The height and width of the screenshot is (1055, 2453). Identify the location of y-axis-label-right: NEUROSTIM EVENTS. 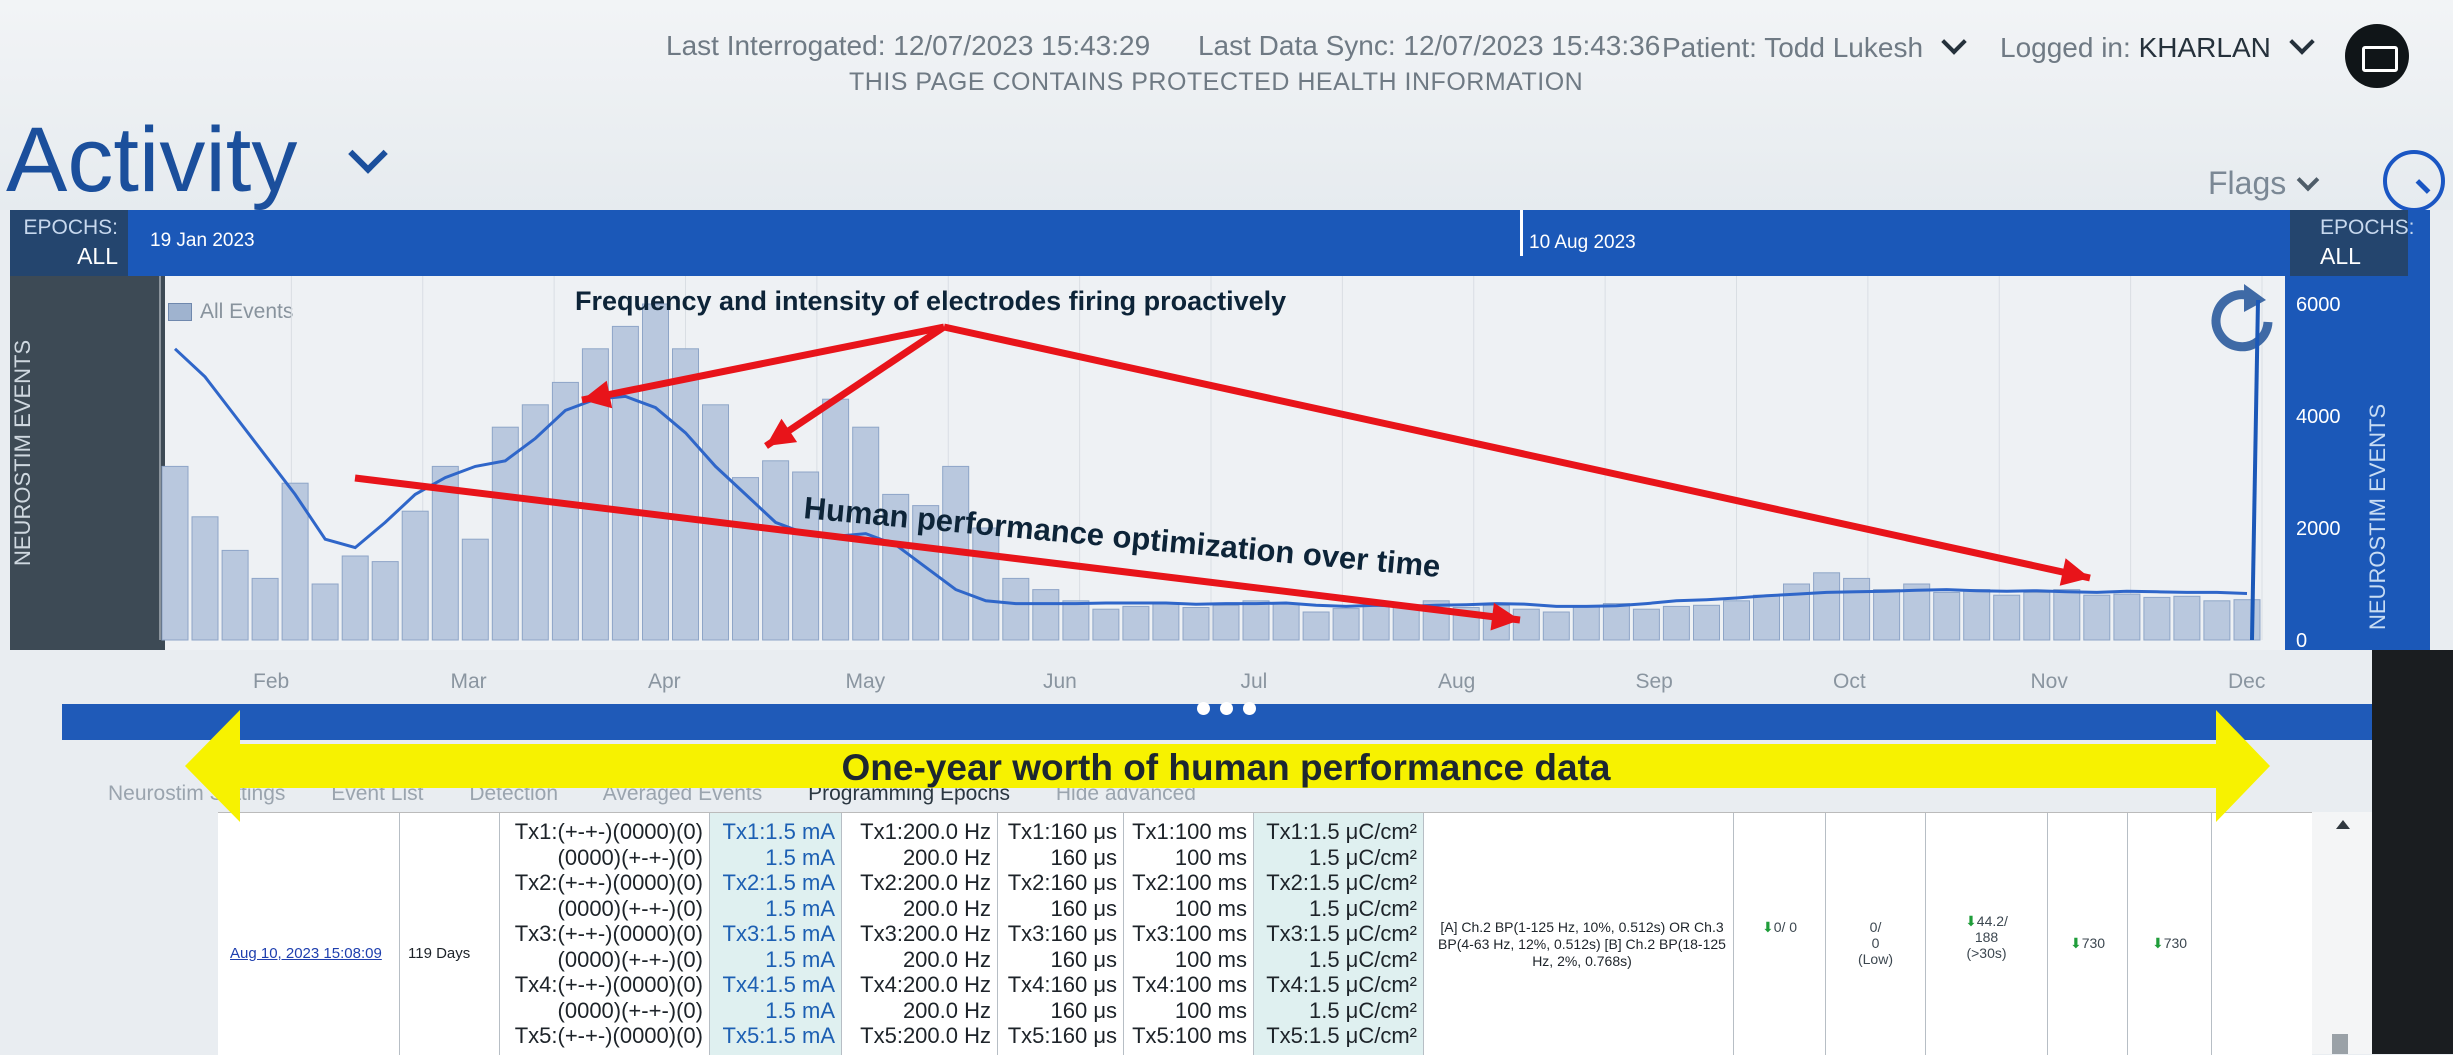
(2377, 517).